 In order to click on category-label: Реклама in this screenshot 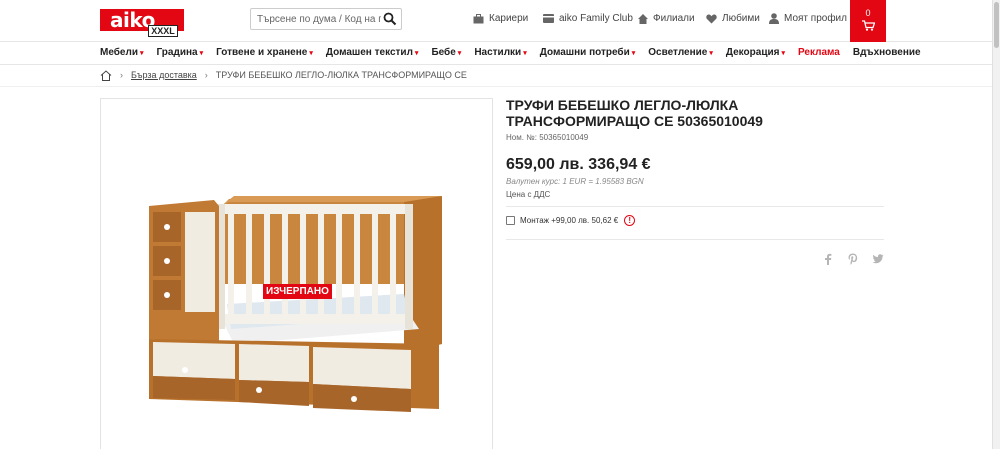, I will do `click(818, 52)`.